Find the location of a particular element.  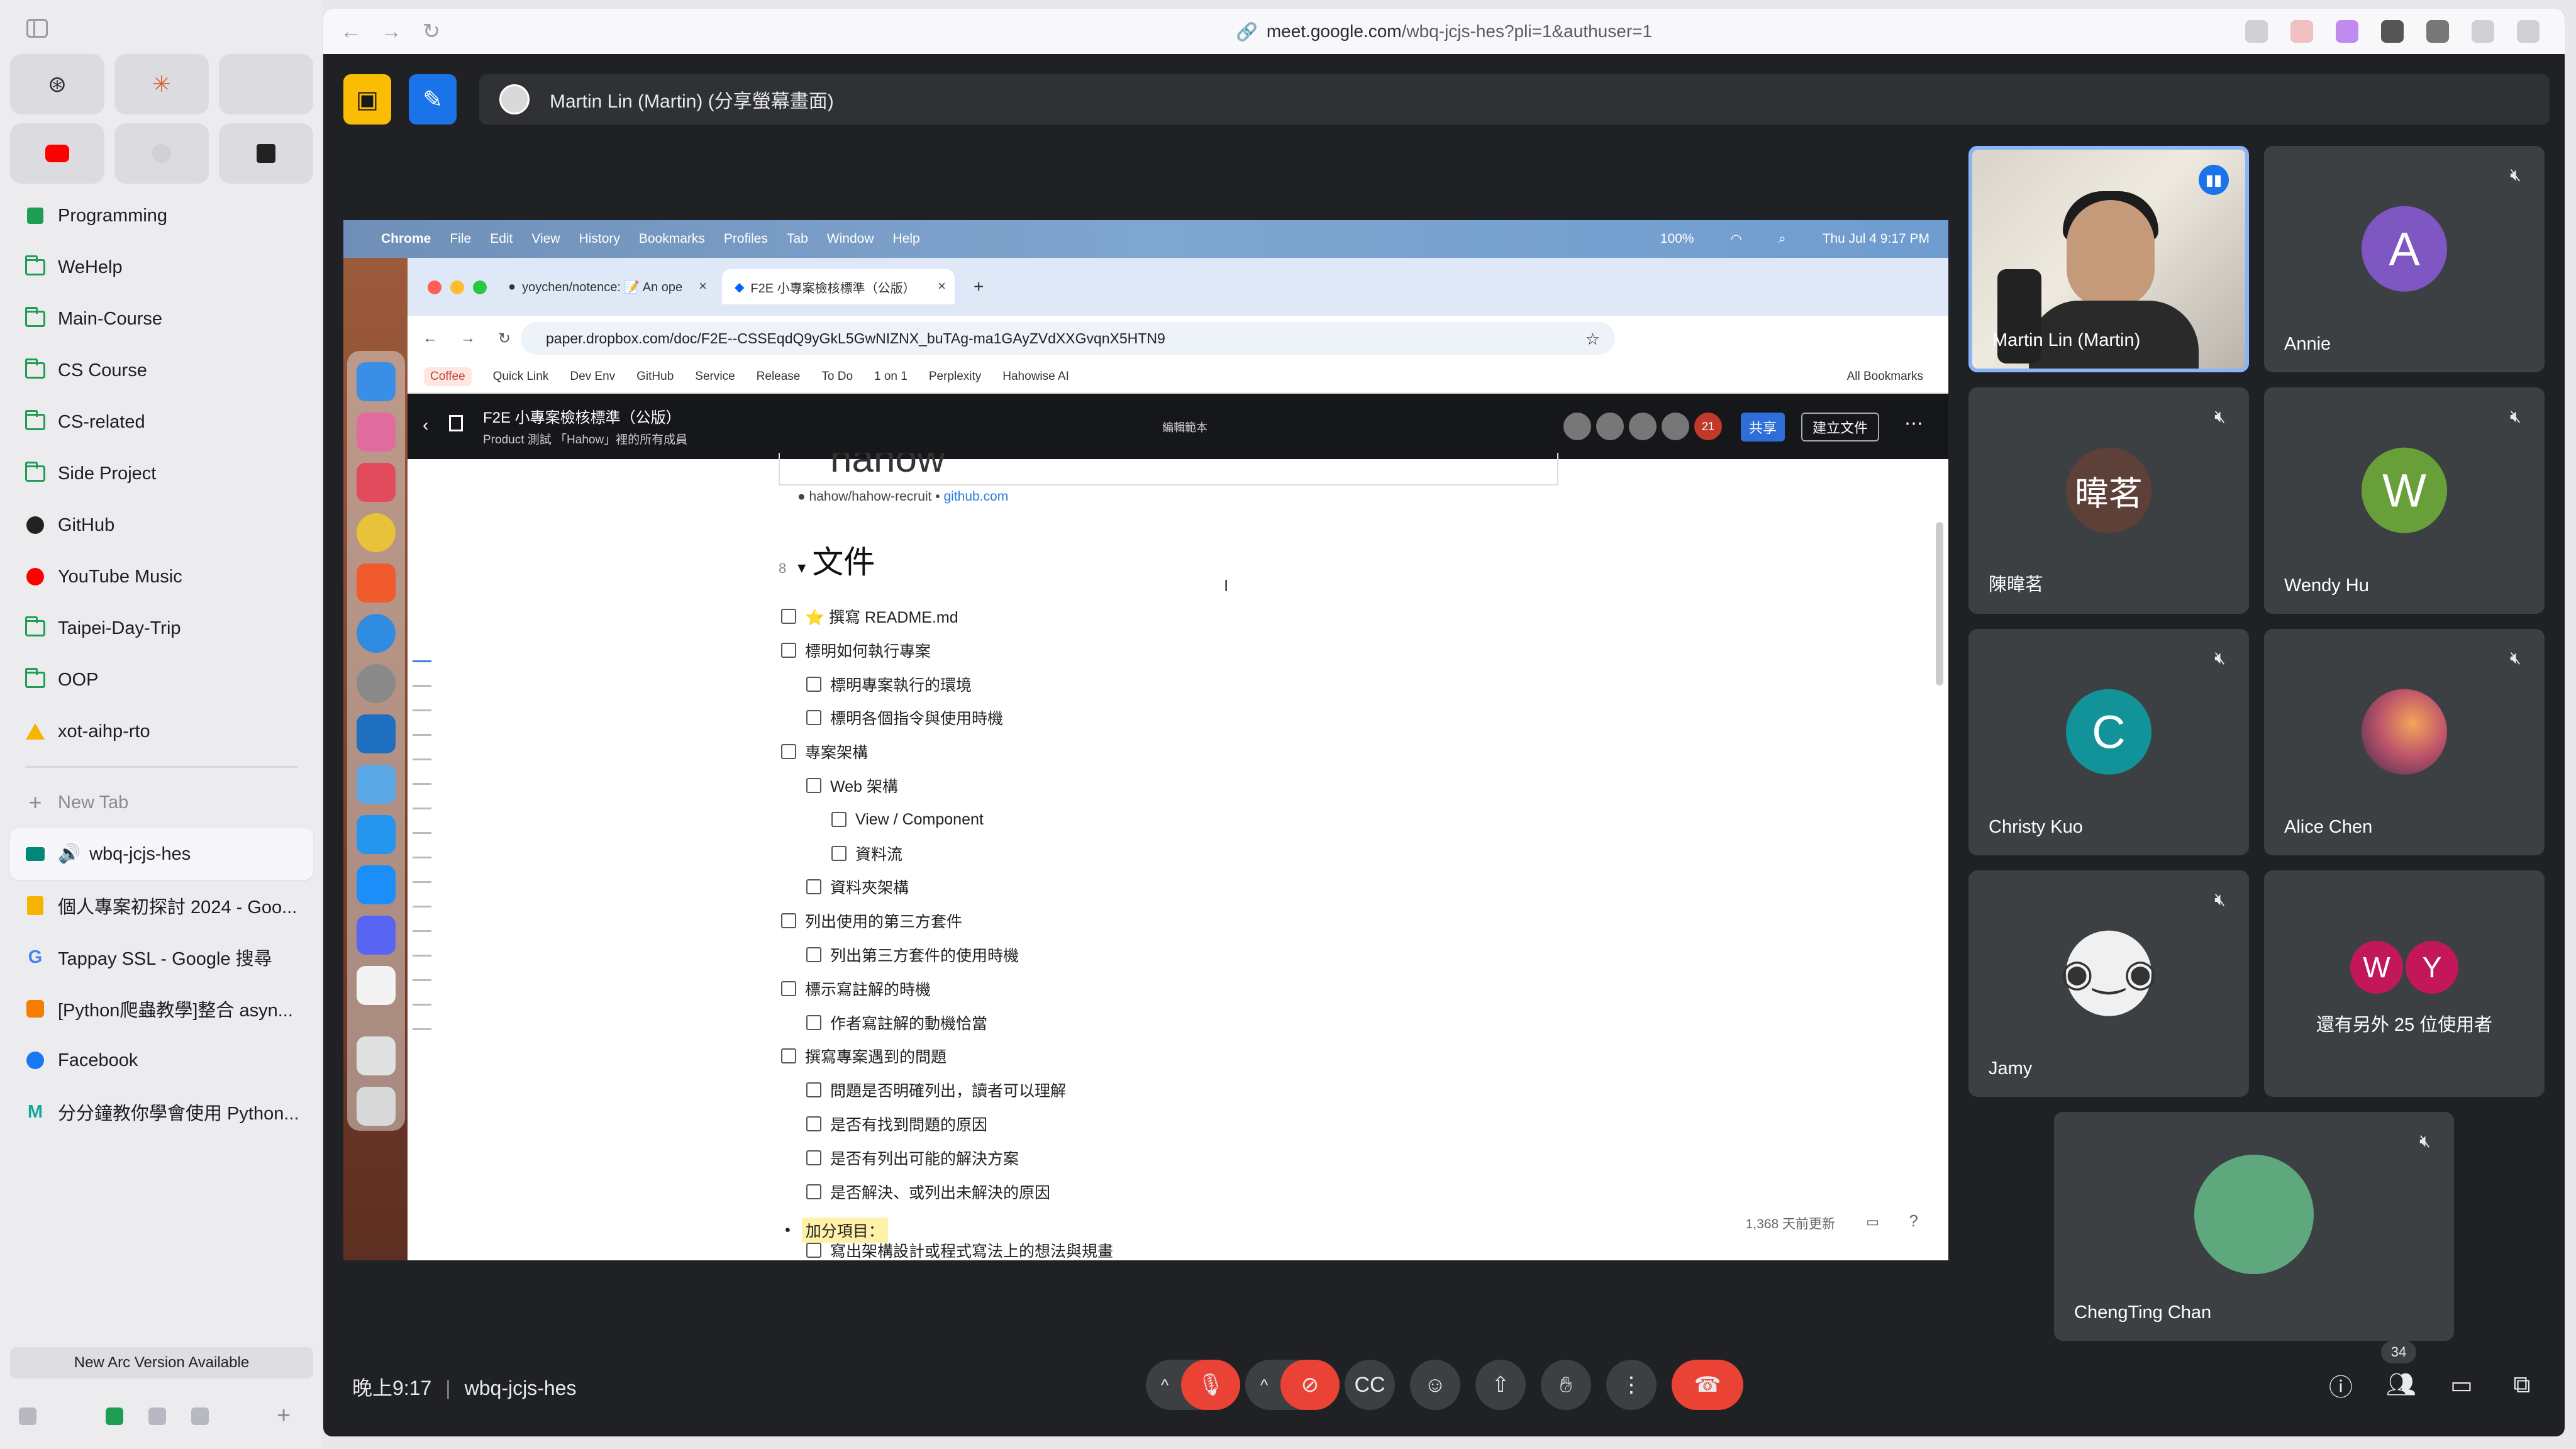

sidebar-toggle-icon is located at coordinates (37, 28).